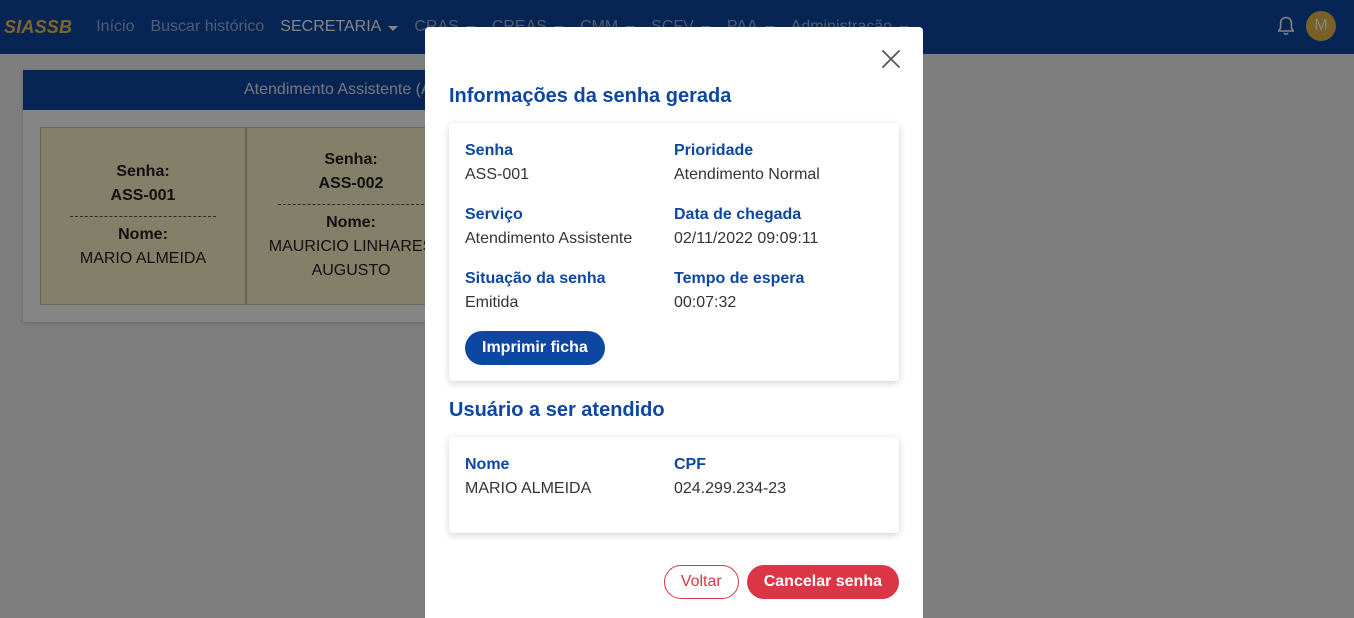 The width and height of the screenshot is (1354, 618). Describe the element at coordinates (535, 291) in the screenshot. I see `field-situacao: Situação da senha Emitida` at that location.